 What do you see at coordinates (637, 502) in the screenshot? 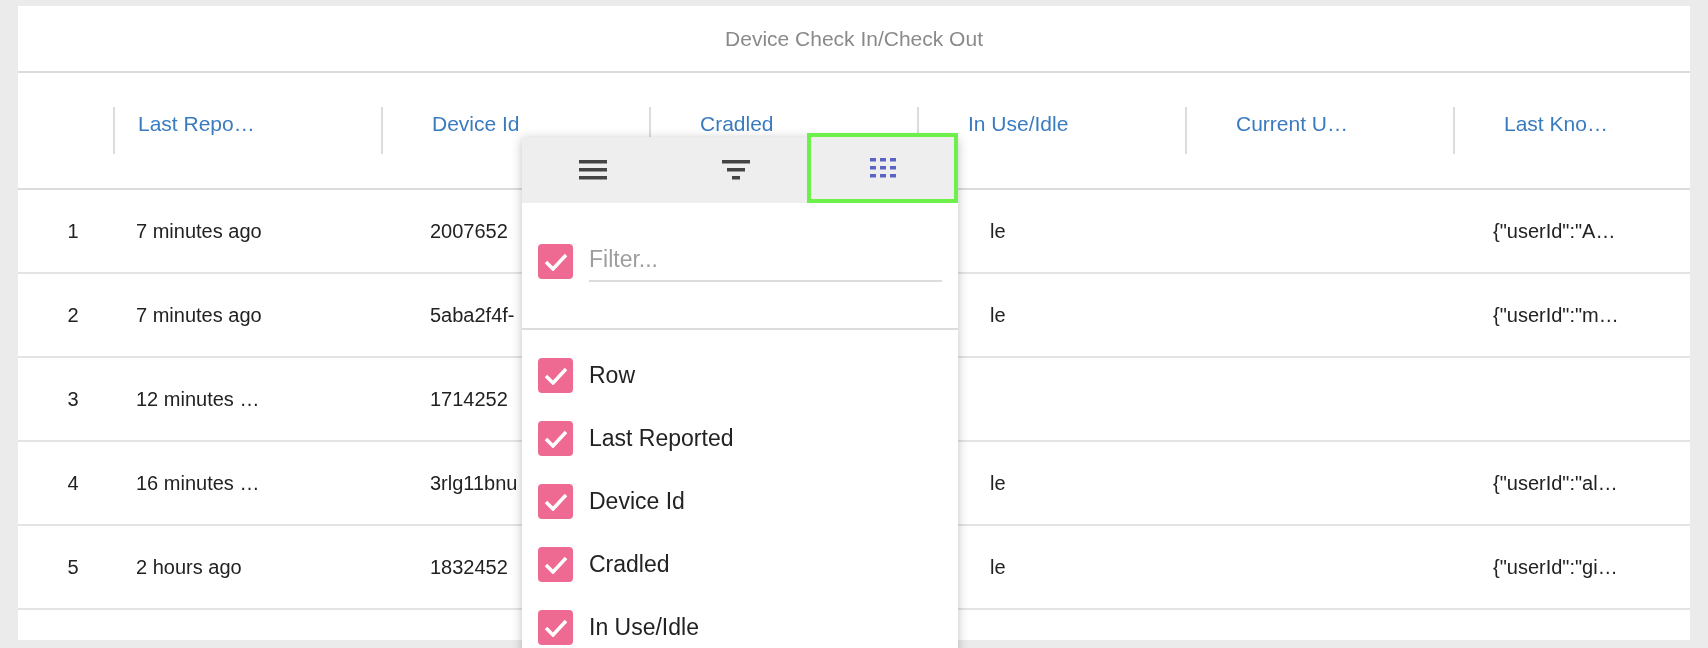
I see `column-option-label: Device Id` at bounding box center [637, 502].